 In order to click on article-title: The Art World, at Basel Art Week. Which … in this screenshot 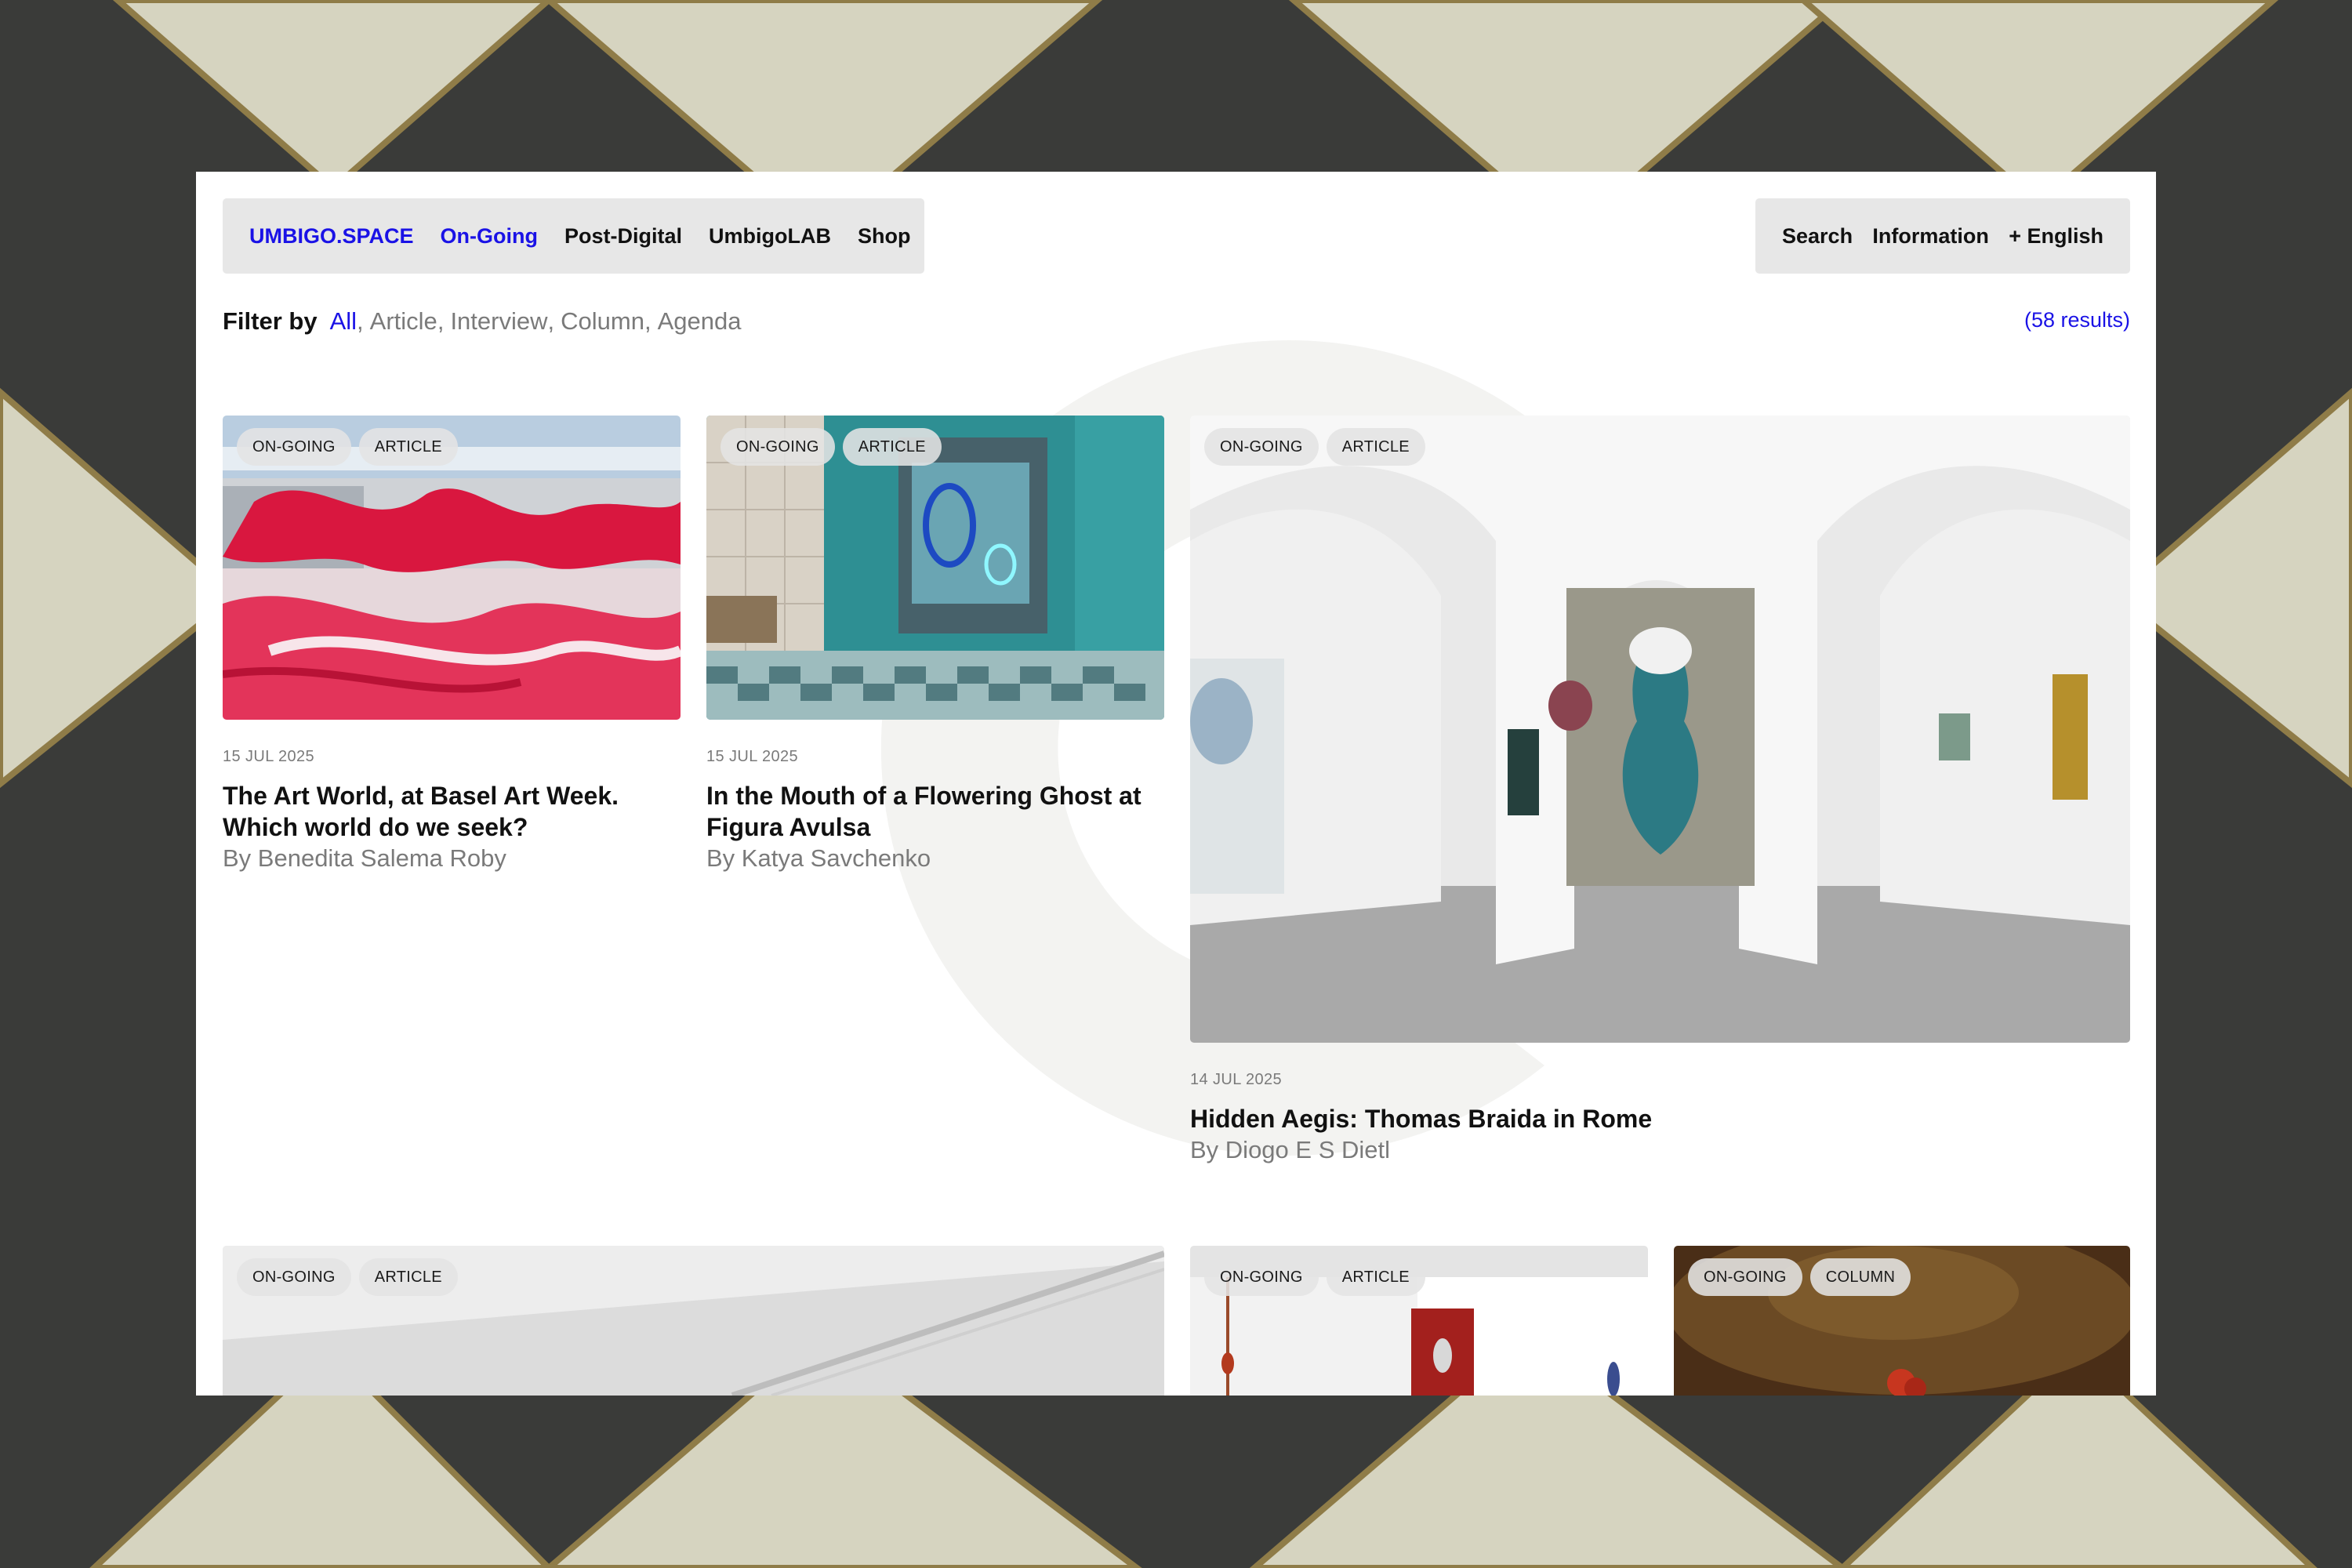, I will do `click(452, 811)`.